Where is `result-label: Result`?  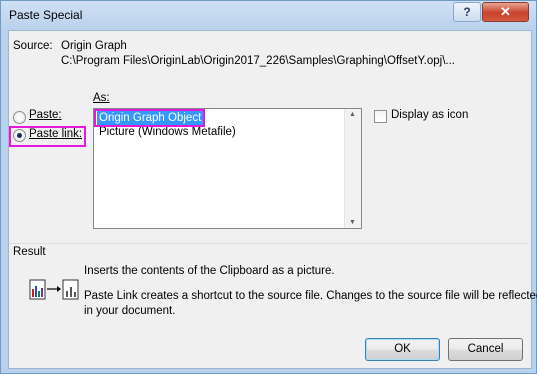 result-label: Result is located at coordinates (29, 252).